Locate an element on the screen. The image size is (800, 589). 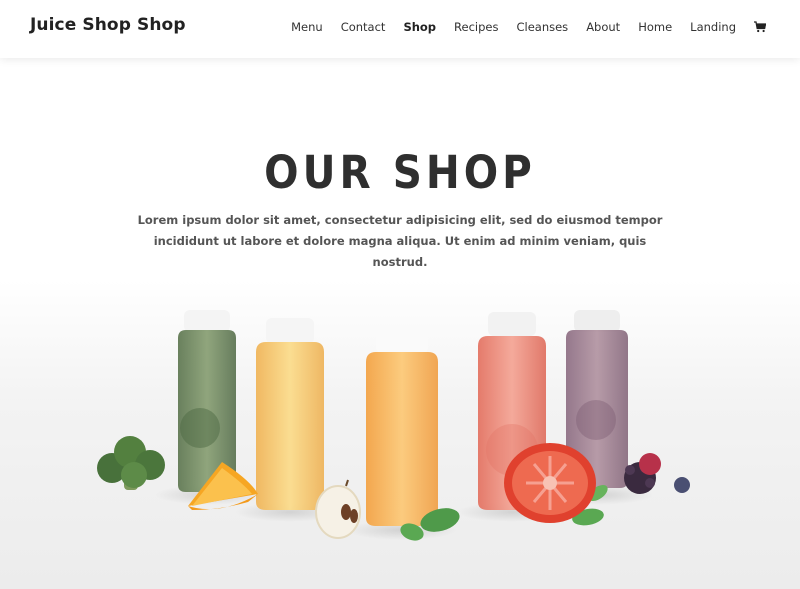
nav-item-menu: Menu is located at coordinates (307, 27).